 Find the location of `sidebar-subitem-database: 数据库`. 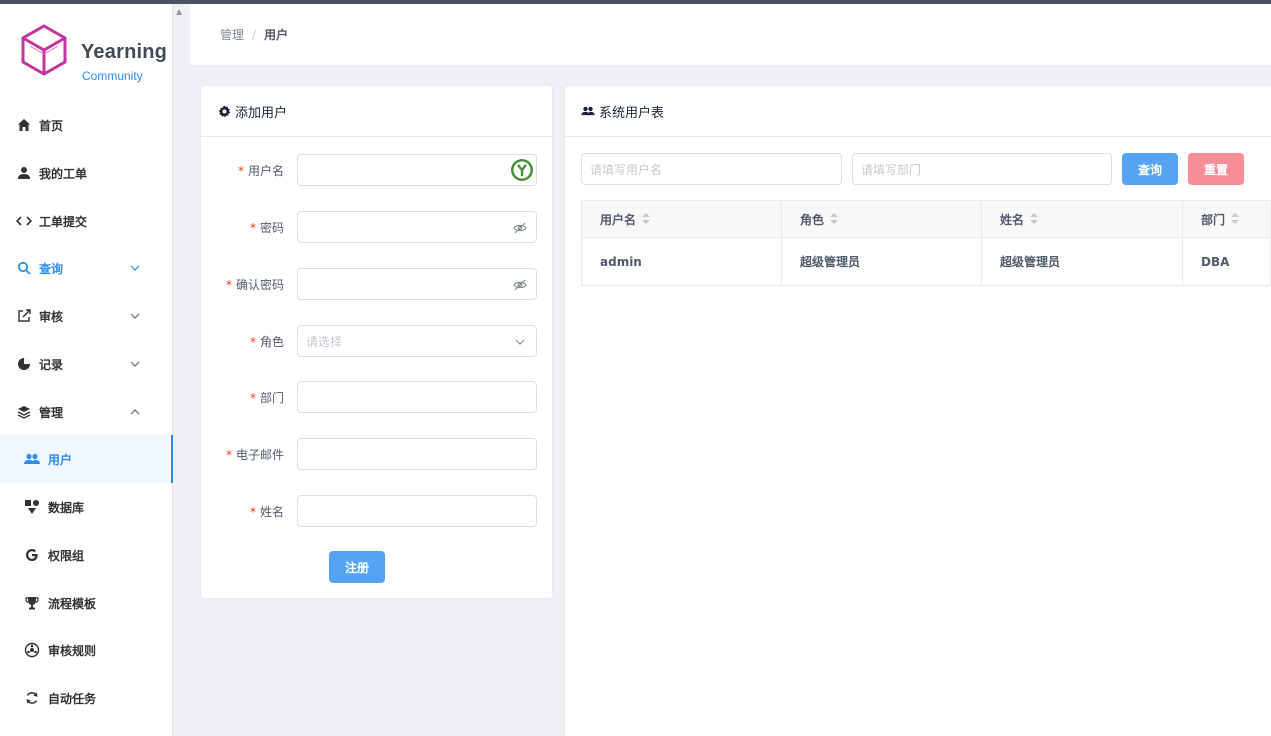

sidebar-subitem-database: 数据库 is located at coordinates (86, 507).